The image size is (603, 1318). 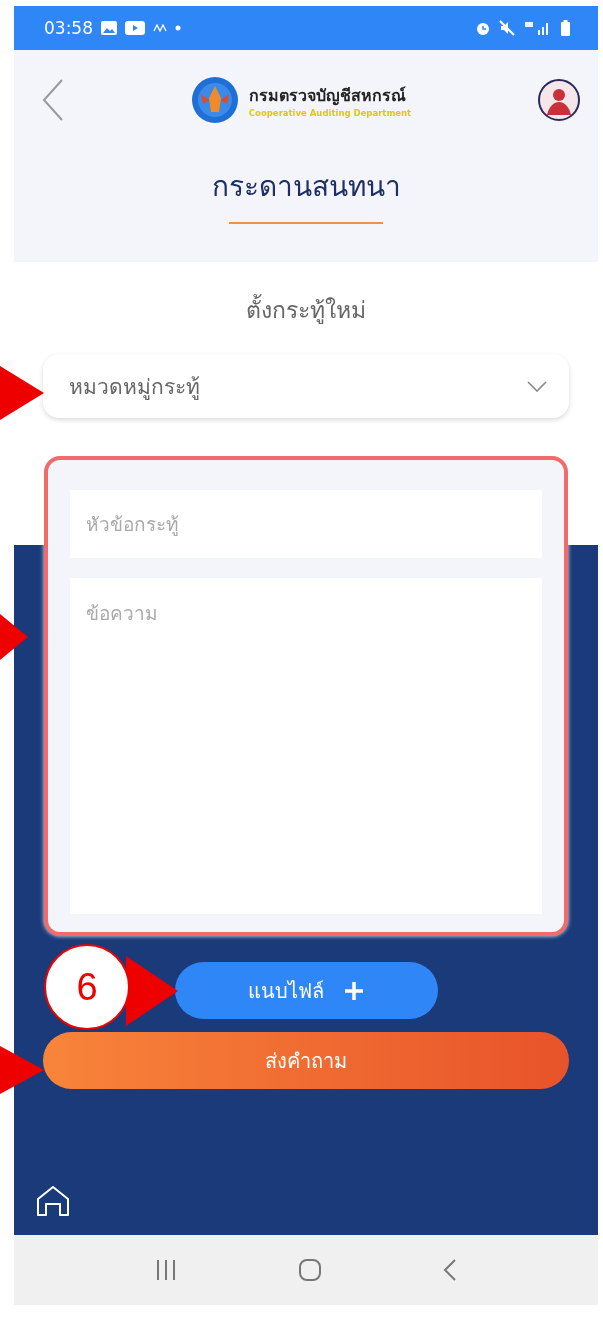 What do you see at coordinates (214, 100) in the screenshot?
I see `emblem-logo` at bounding box center [214, 100].